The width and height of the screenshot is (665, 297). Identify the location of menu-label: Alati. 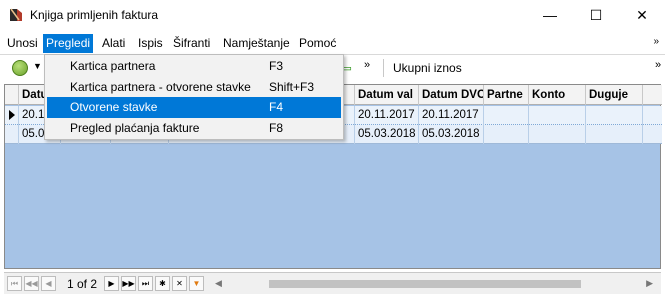
(114, 43).